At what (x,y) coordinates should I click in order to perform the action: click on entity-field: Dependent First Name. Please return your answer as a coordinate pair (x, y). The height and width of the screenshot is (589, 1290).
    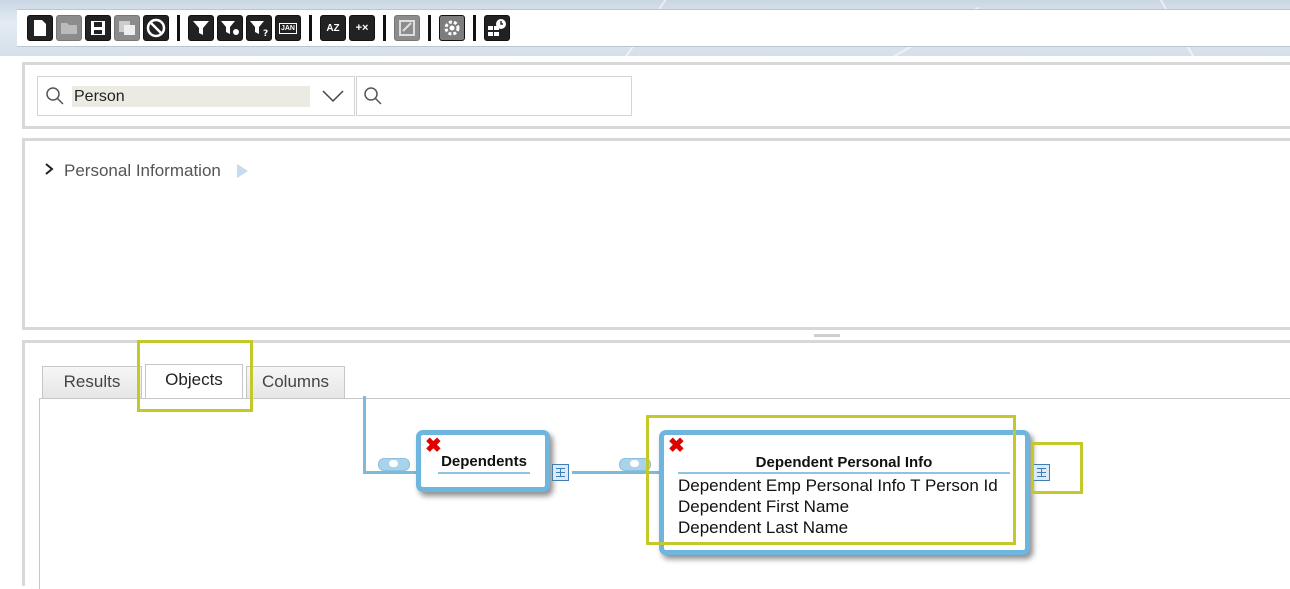
    Looking at the image, I should click on (763, 507).